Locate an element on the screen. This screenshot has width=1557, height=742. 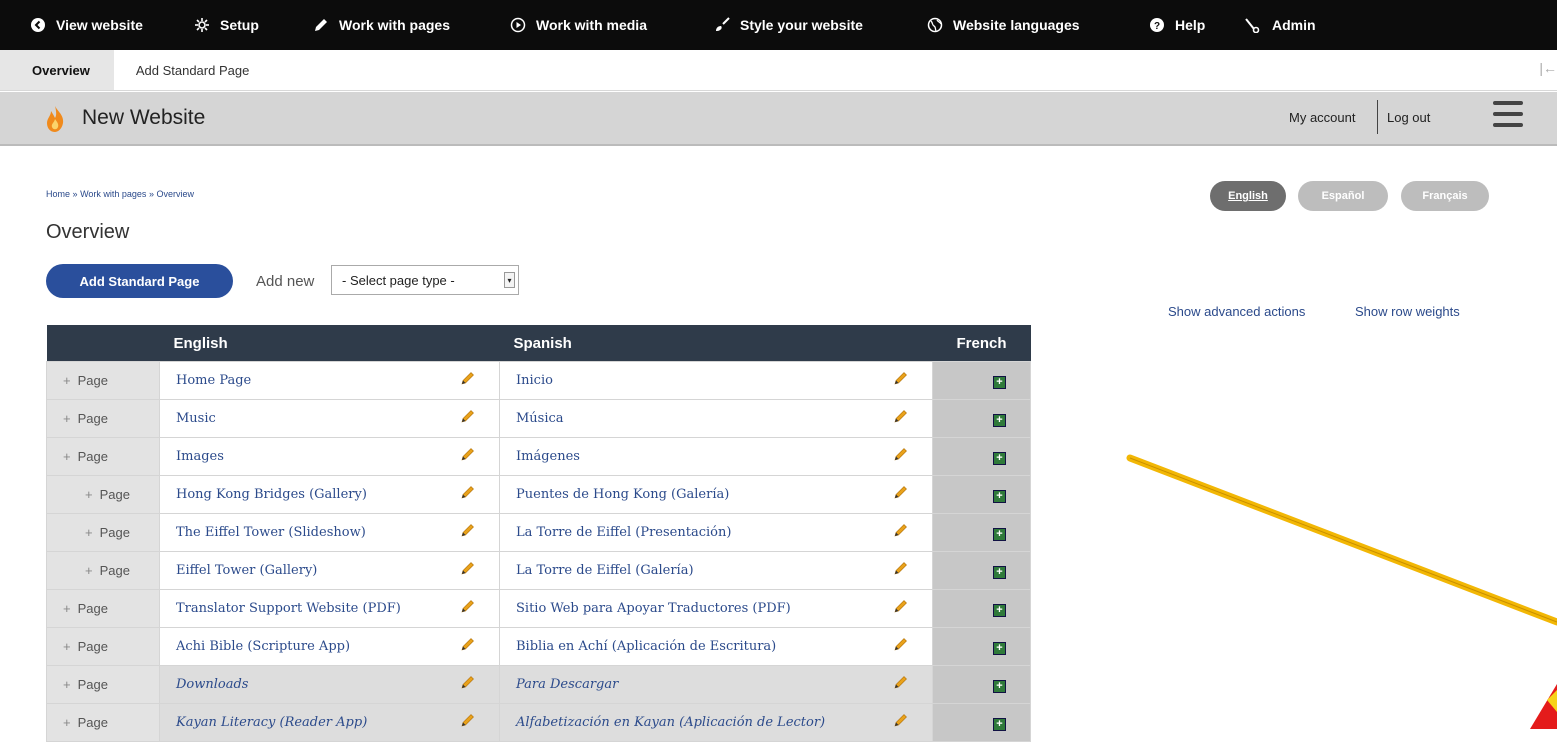
spanish-page-link: Puentes de Hong Kong (Galería) is located at coordinates (622, 494).